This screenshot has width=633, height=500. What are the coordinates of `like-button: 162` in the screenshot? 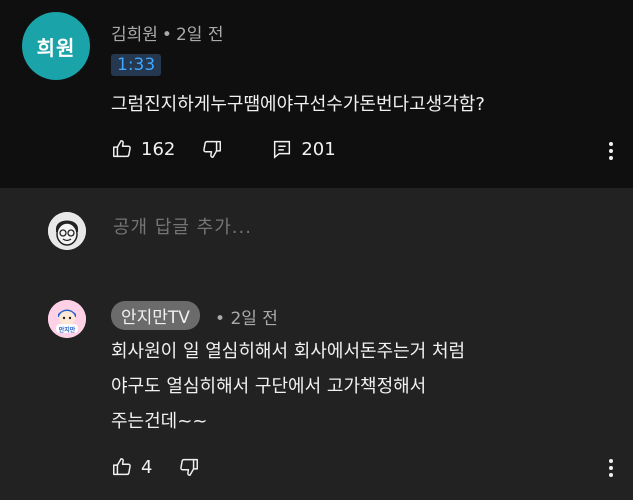 It's located at (143, 149).